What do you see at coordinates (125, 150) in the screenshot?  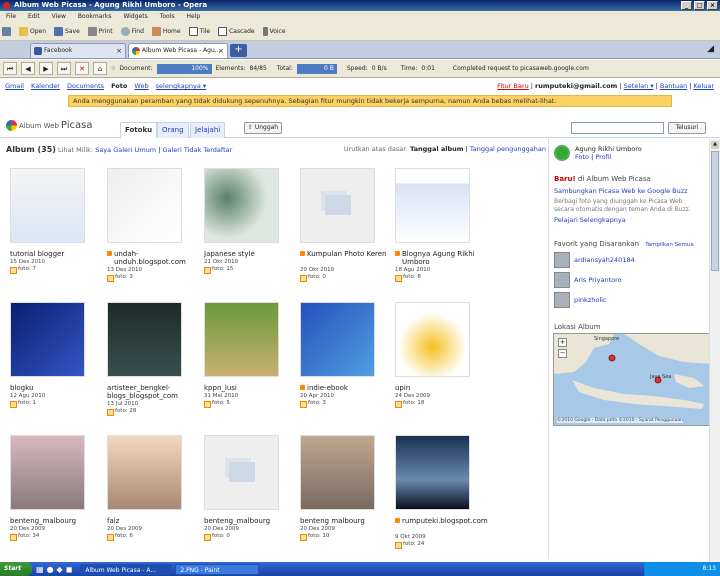 I see `public-gallery-link: Saya Galeri Umum` at bounding box center [125, 150].